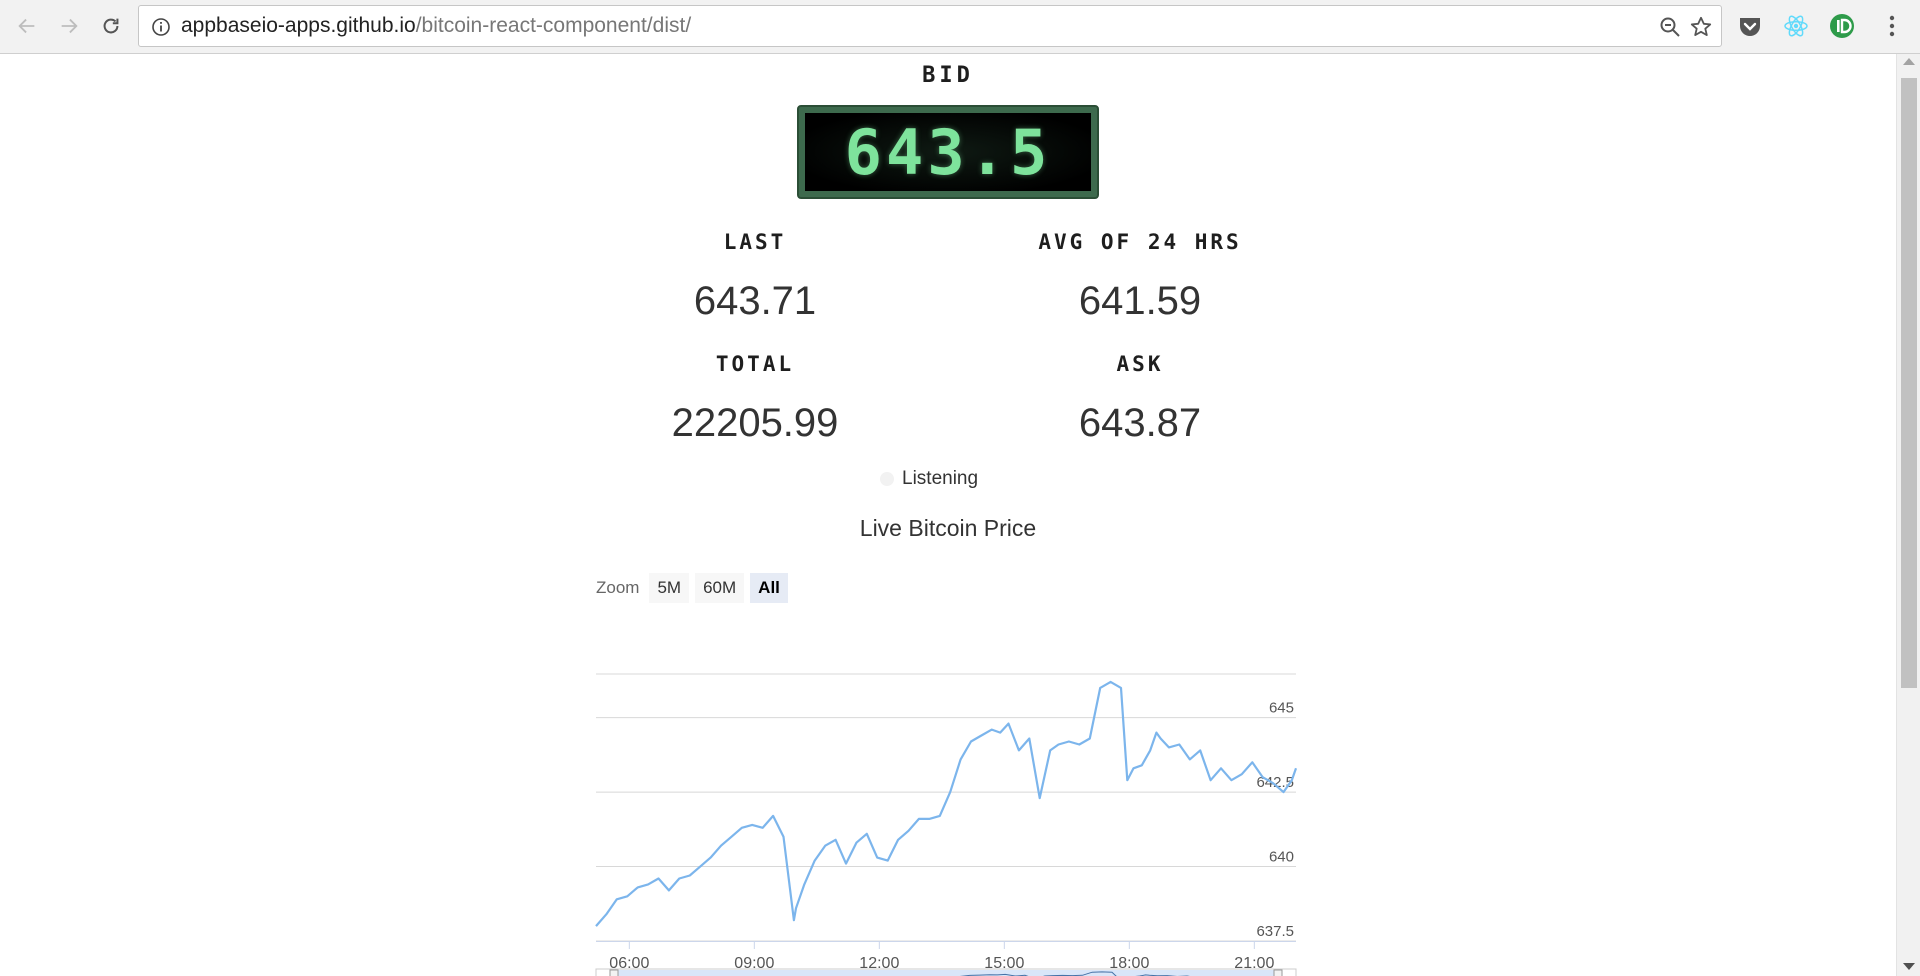  What do you see at coordinates (755, 301) in the screenshot?
I see `last-value: 643.71` at bounding box center [755, 301].